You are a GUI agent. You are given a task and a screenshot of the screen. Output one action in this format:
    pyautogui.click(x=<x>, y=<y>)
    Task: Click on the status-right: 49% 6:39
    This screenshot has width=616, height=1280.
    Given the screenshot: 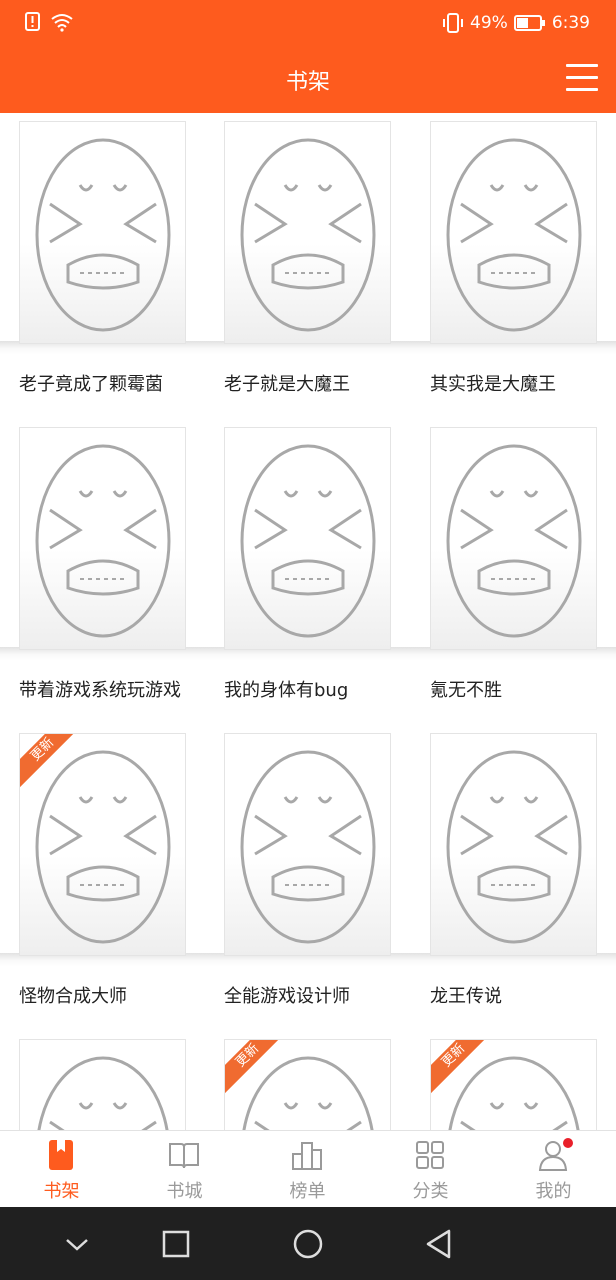 What is the action you would take?
    pyautogui.click(x=516, y=23)
    